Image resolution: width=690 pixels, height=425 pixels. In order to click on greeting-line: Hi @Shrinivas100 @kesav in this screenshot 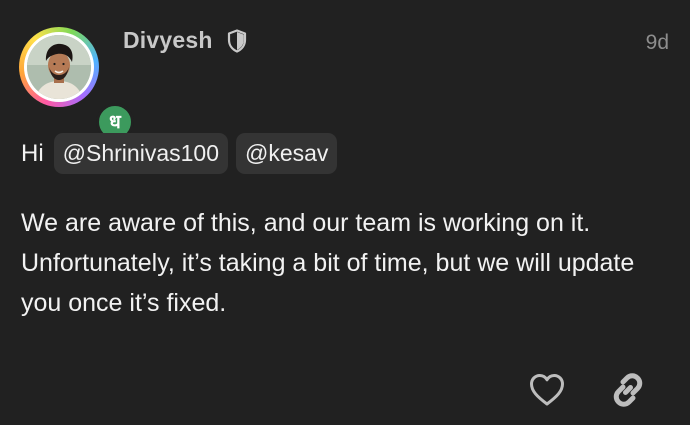, I will do `click(179, 153)`.